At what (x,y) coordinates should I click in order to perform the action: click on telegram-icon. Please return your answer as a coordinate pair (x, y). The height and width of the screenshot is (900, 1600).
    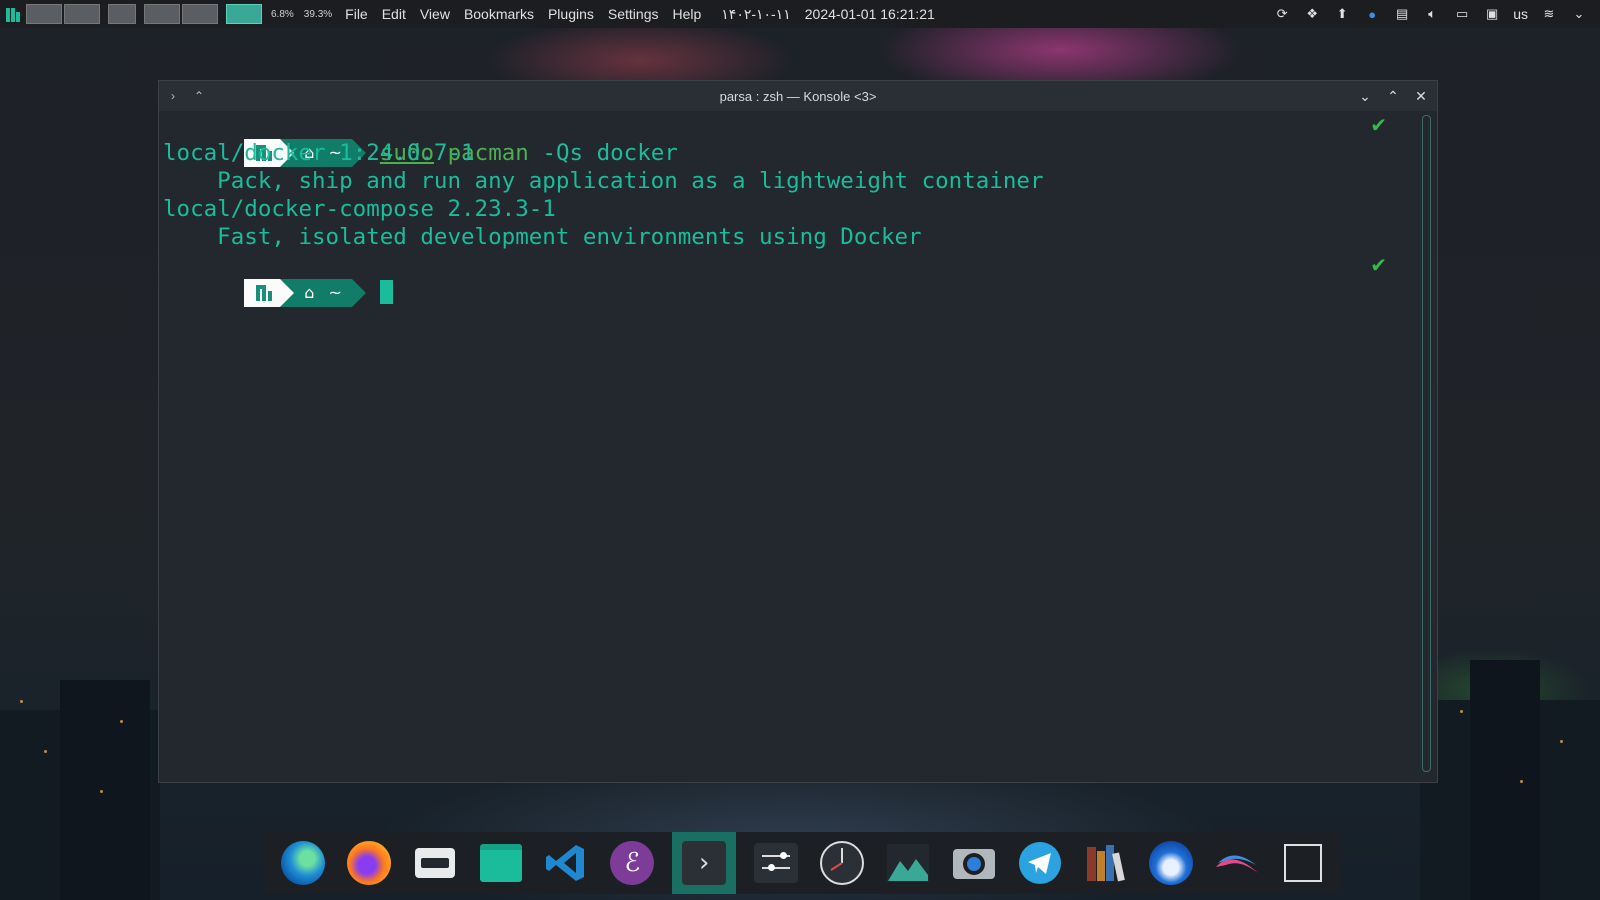
    Looking at the image, I should click on (1040, 863).